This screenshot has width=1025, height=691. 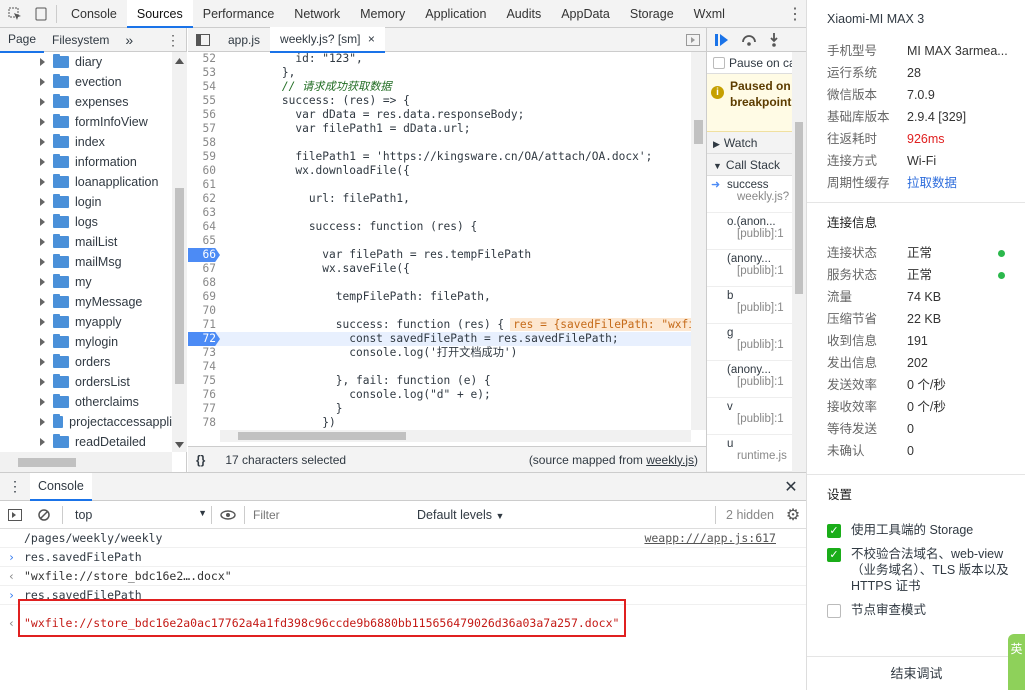 I want to click on line-number: 62, so click(x=204, y=199).